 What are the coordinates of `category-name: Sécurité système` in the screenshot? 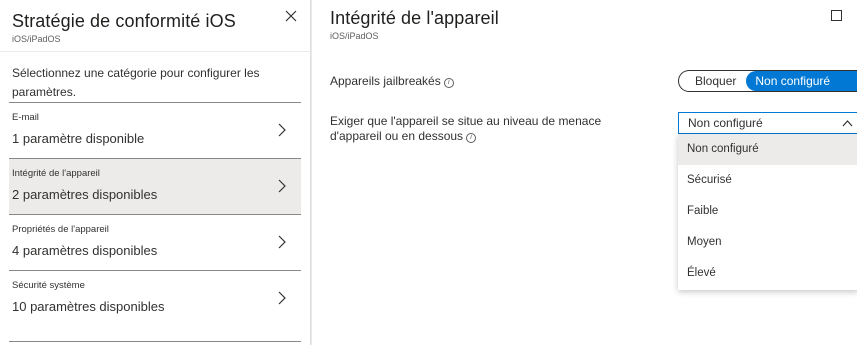 It's located at (48, 285).